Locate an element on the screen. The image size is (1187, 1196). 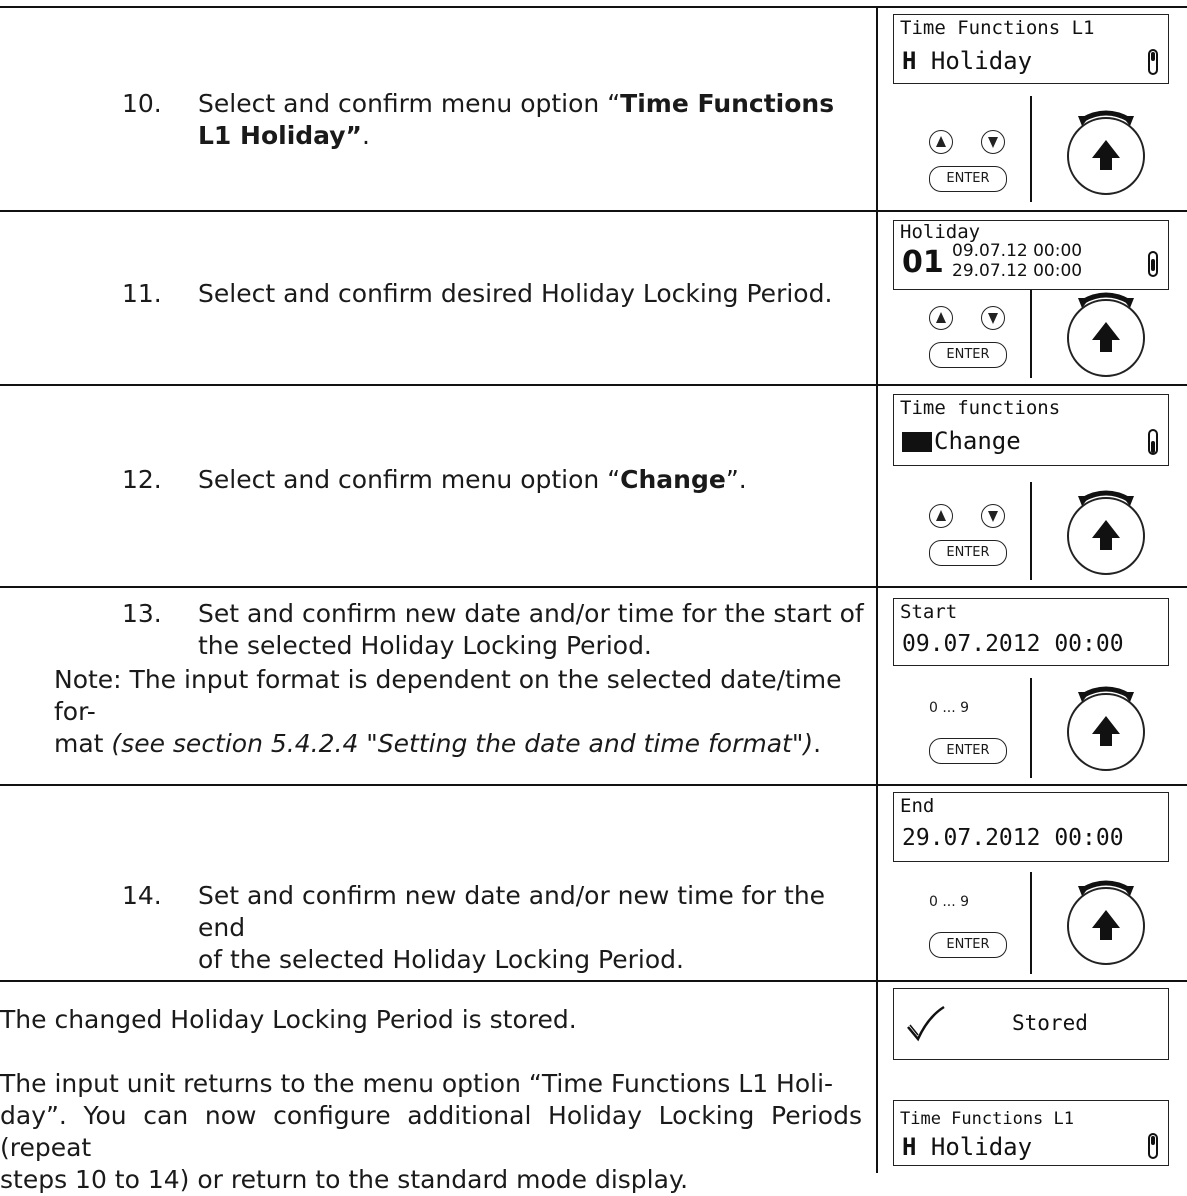
calendar-icon is located at coordinates (917, 442).